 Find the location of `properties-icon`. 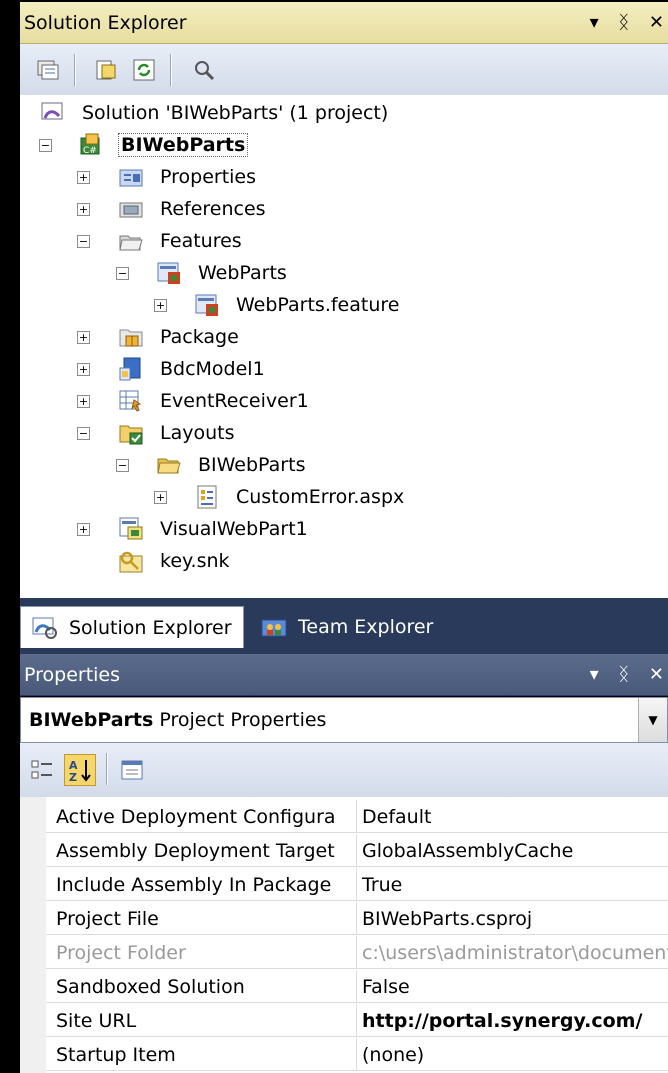

properties-icon is located at coordinates (106, 70).